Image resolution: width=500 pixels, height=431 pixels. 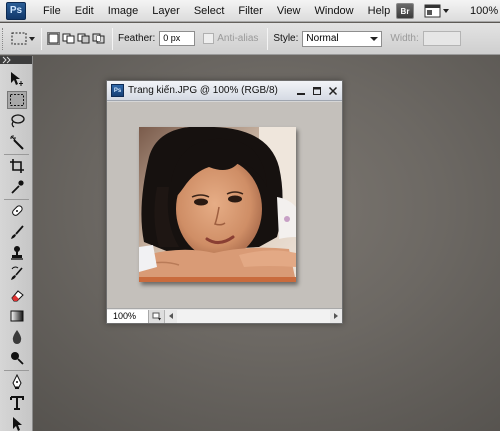 I want to click on scroll-left-button, so click(x=171, y=316).